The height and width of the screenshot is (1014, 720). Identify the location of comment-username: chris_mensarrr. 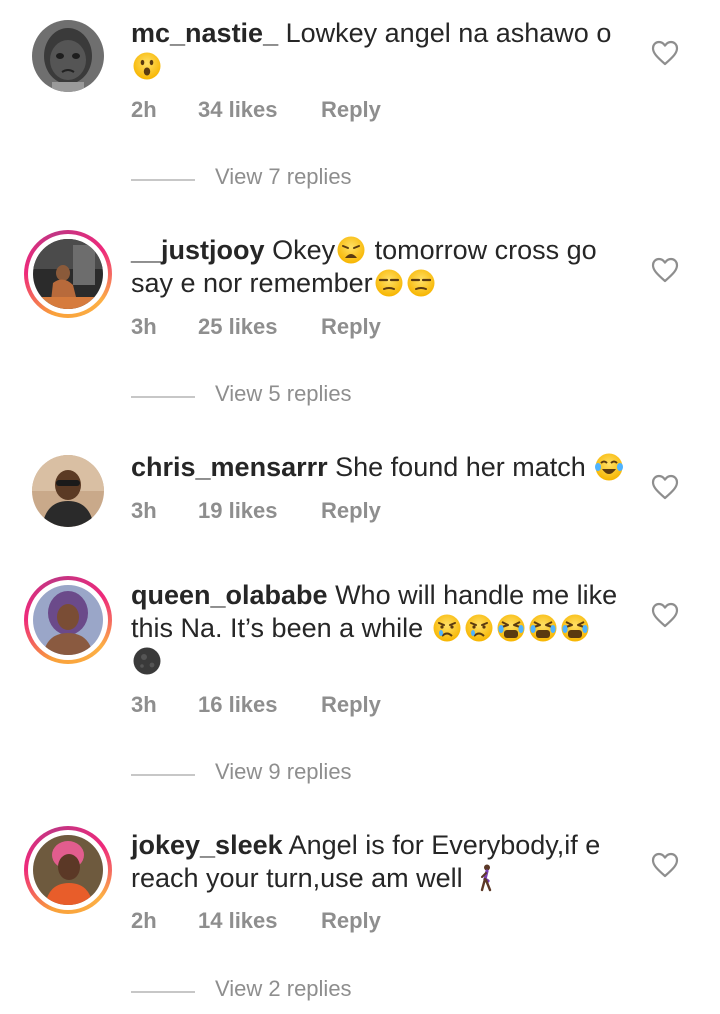
(229, 467).